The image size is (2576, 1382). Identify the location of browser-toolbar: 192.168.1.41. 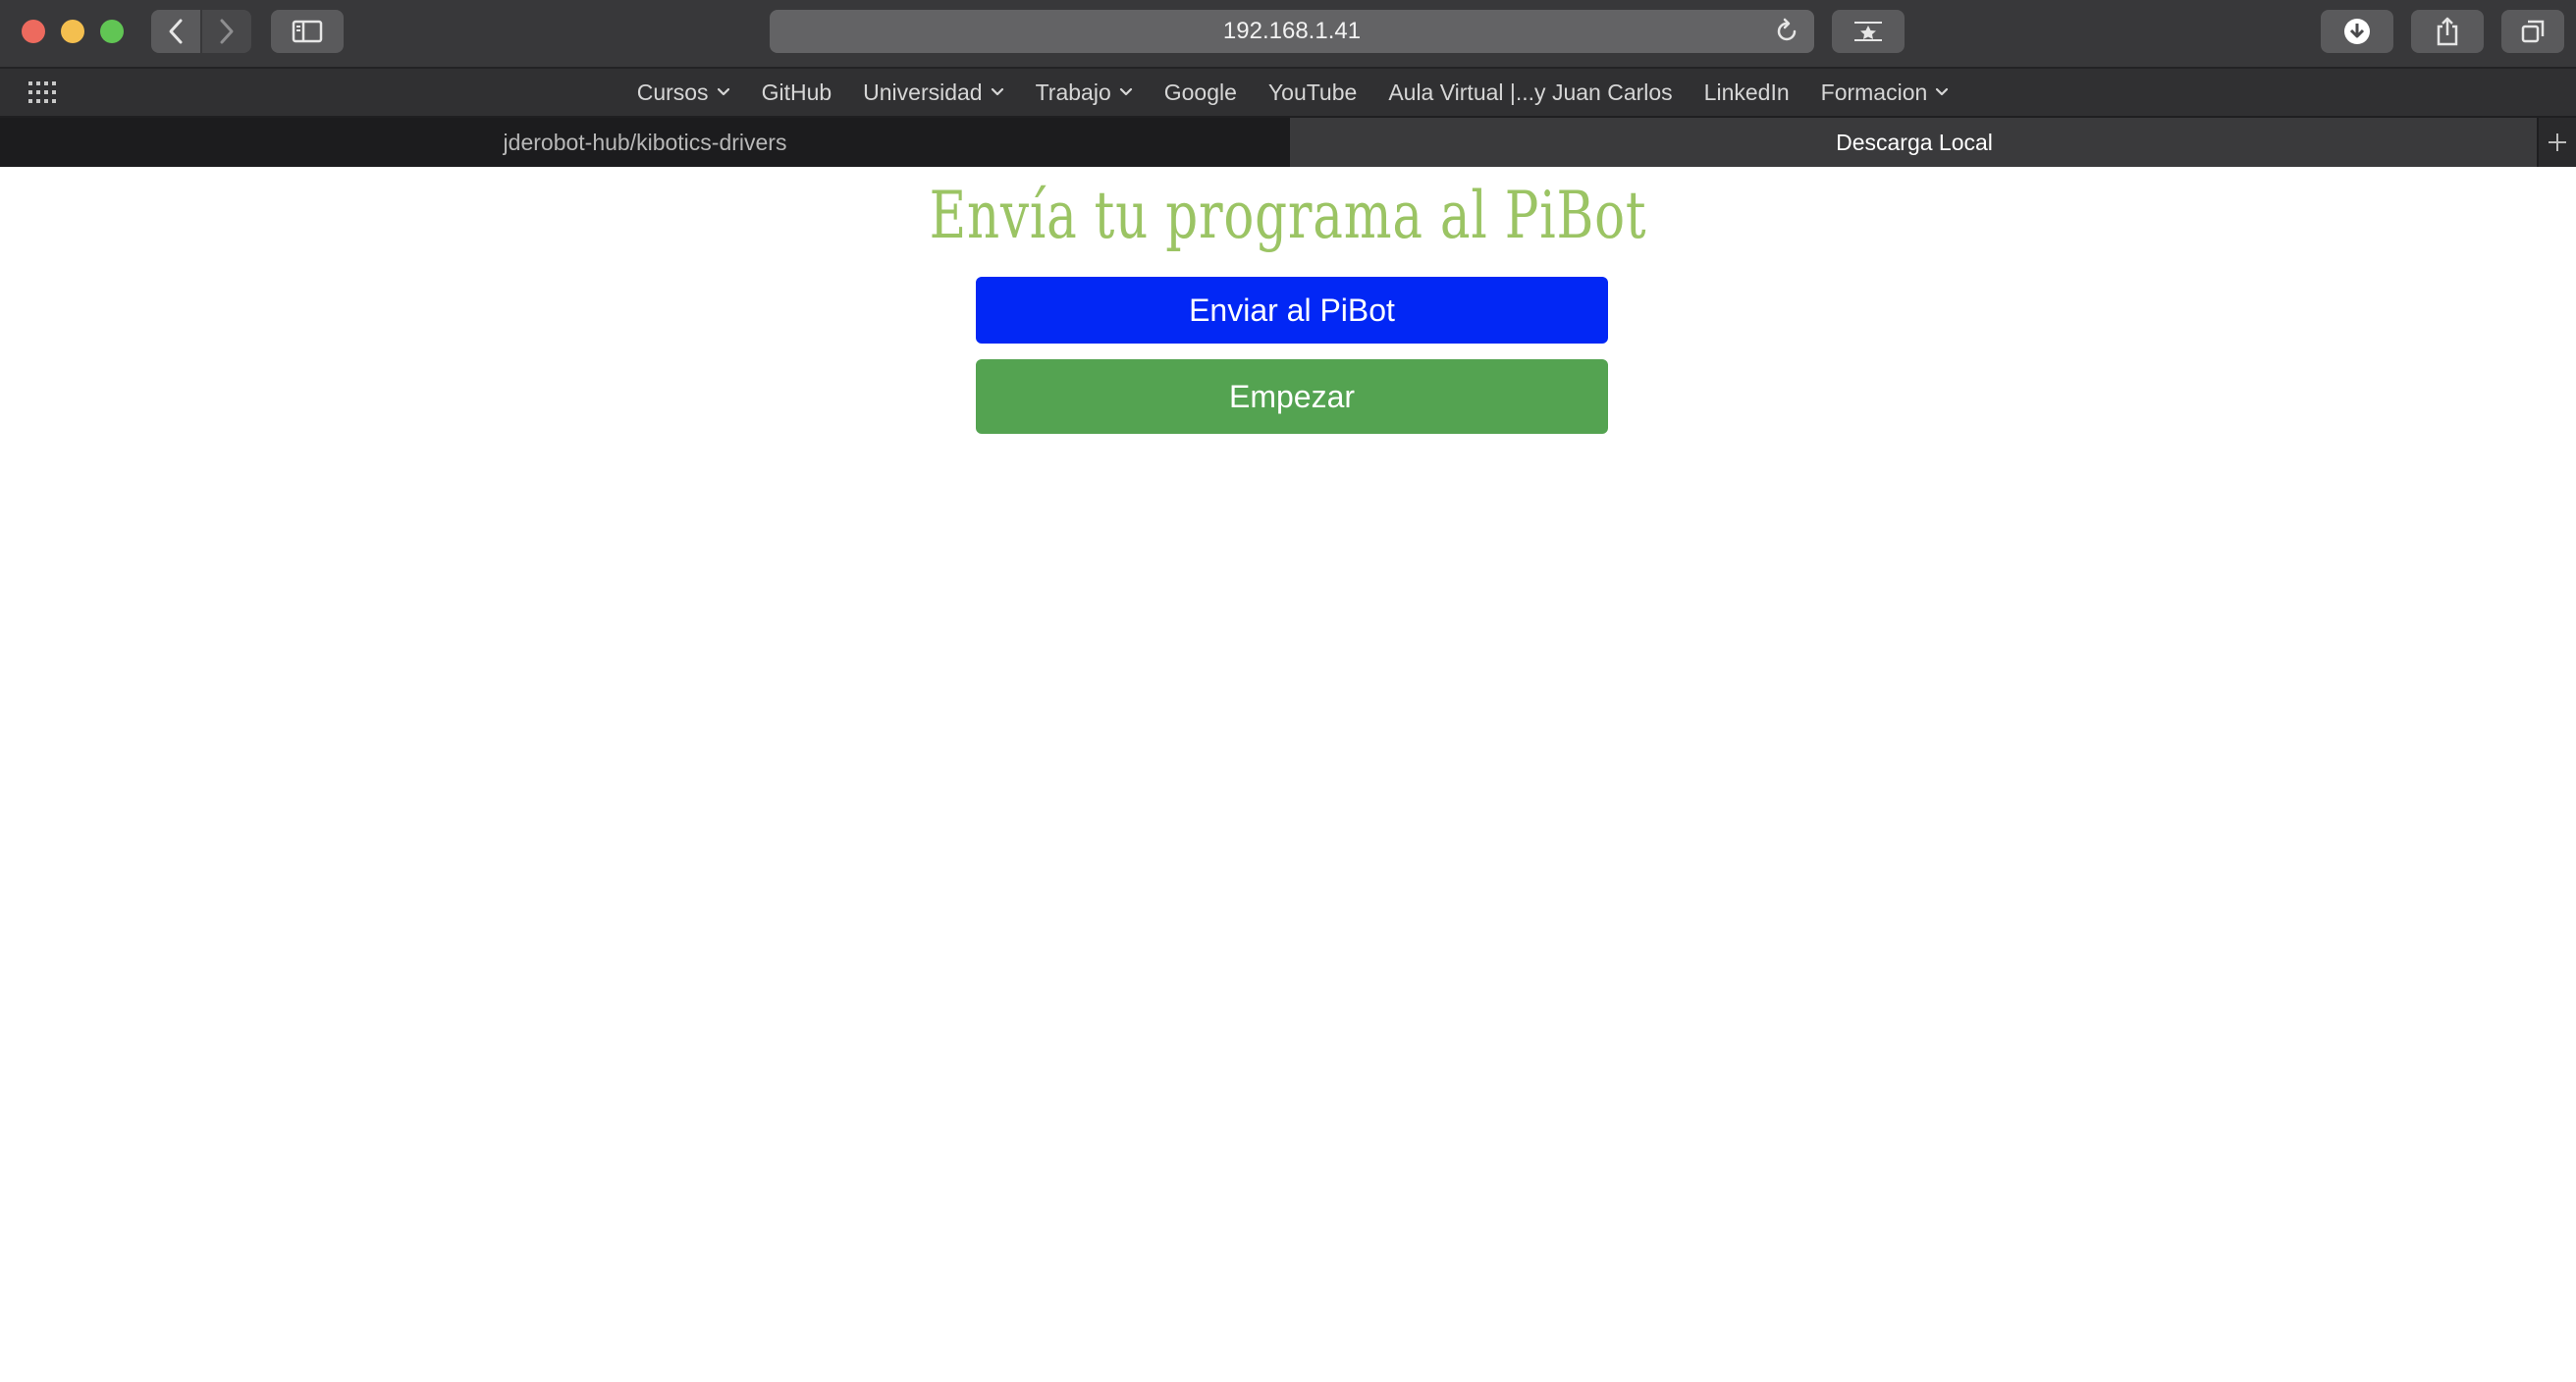
(1288, 34).